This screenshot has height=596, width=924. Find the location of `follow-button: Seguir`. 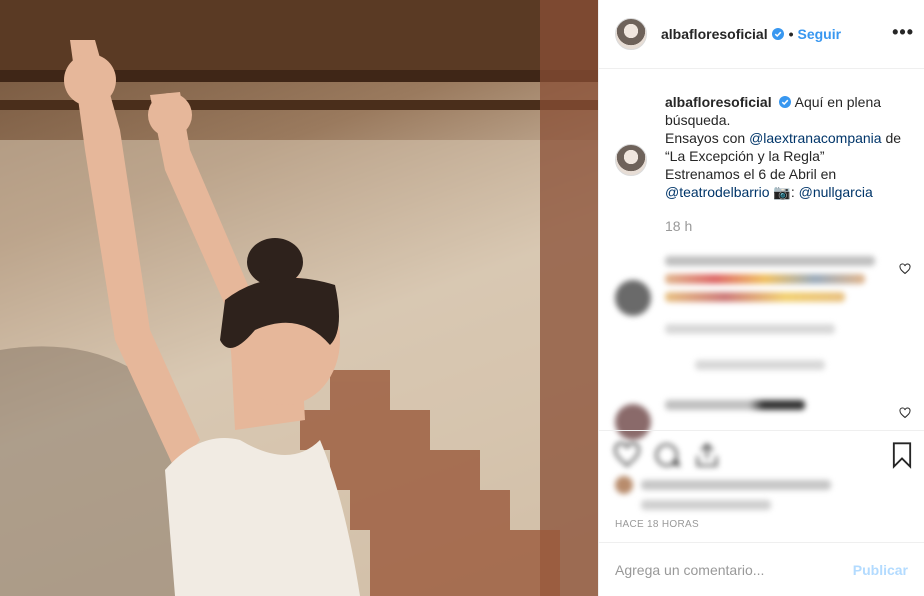

follow-button: Seguir is located at coordinates (820, 34).